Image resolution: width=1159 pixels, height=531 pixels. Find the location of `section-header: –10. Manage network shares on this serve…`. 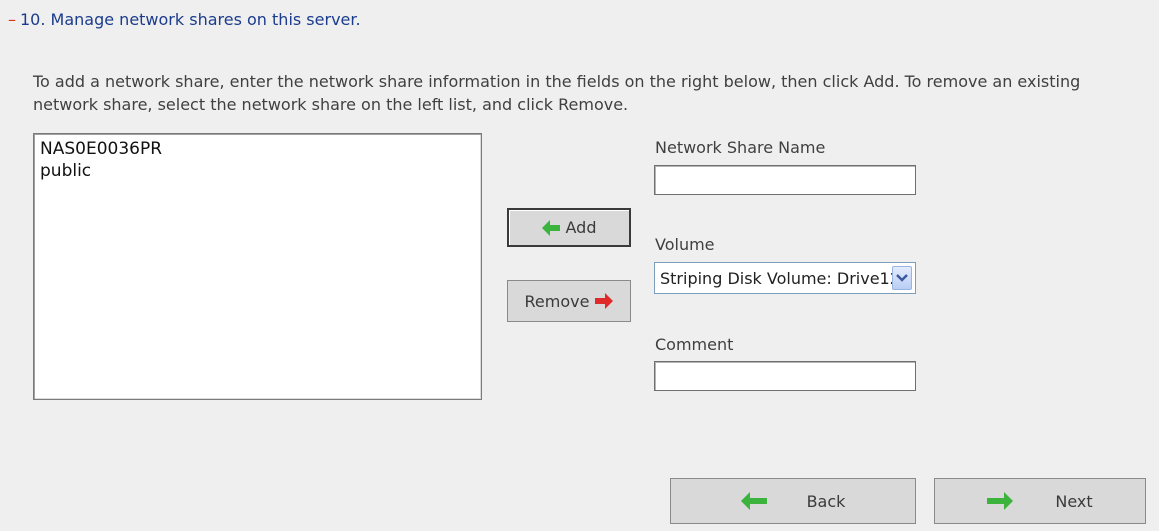

section-header: –10. Manage network shares on this serve… is located at coordinates (184, 19).